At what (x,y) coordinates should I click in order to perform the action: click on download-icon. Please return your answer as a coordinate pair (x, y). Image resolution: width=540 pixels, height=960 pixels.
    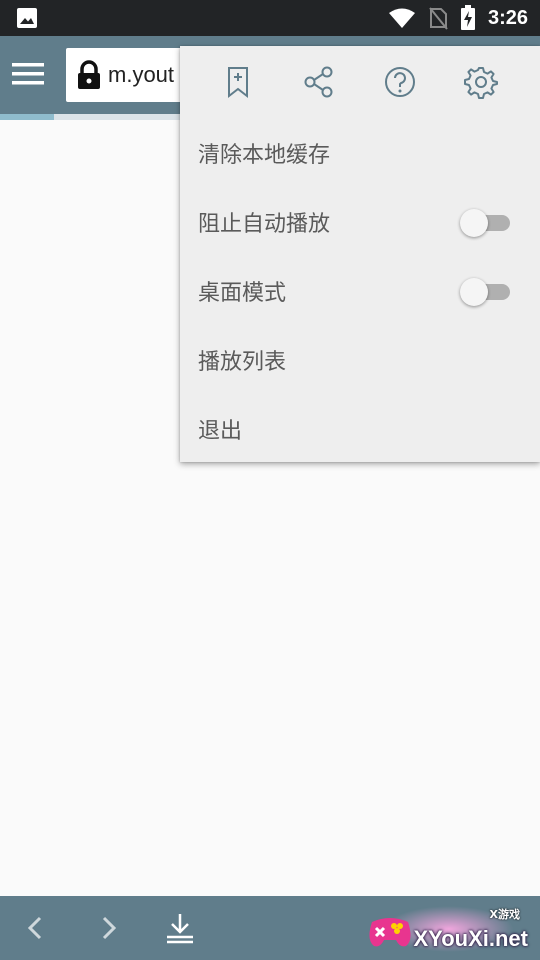
    Looking at the image, I should click on (180, 928).